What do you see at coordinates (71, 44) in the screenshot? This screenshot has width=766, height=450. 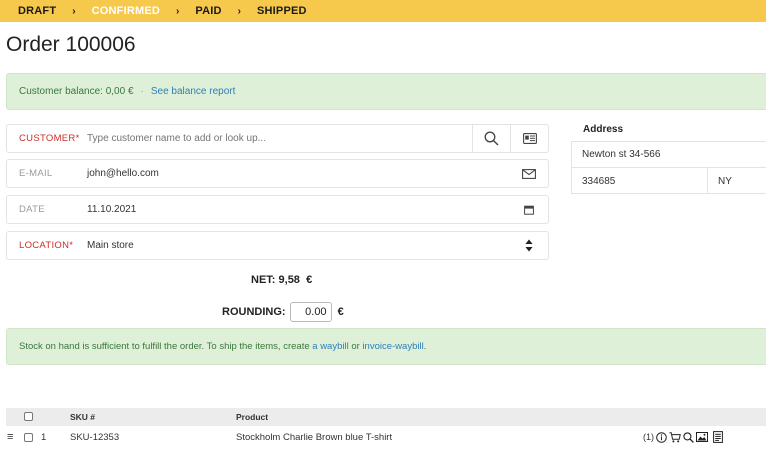 I see `page-title: Order 100006` at bounding box center [71, 44].